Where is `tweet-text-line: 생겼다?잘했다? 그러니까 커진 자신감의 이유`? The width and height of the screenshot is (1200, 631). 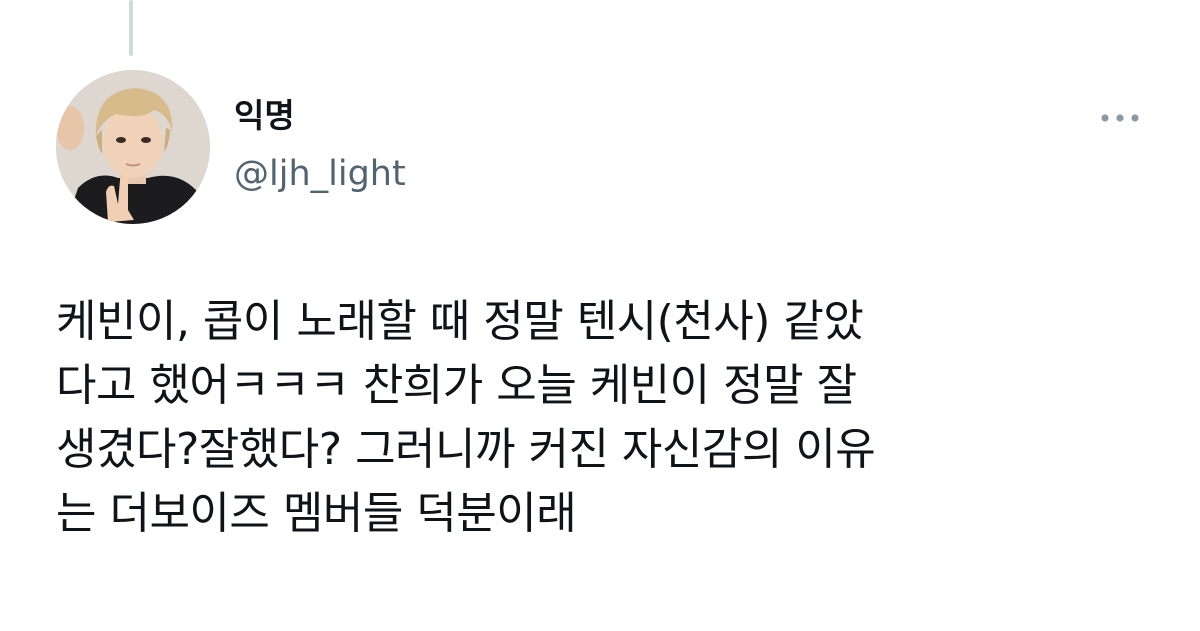
tweet-text-line: 생겼다?잘했다? 그러니까 커진 자신감의 이유 is located at coordinates (466, 449).